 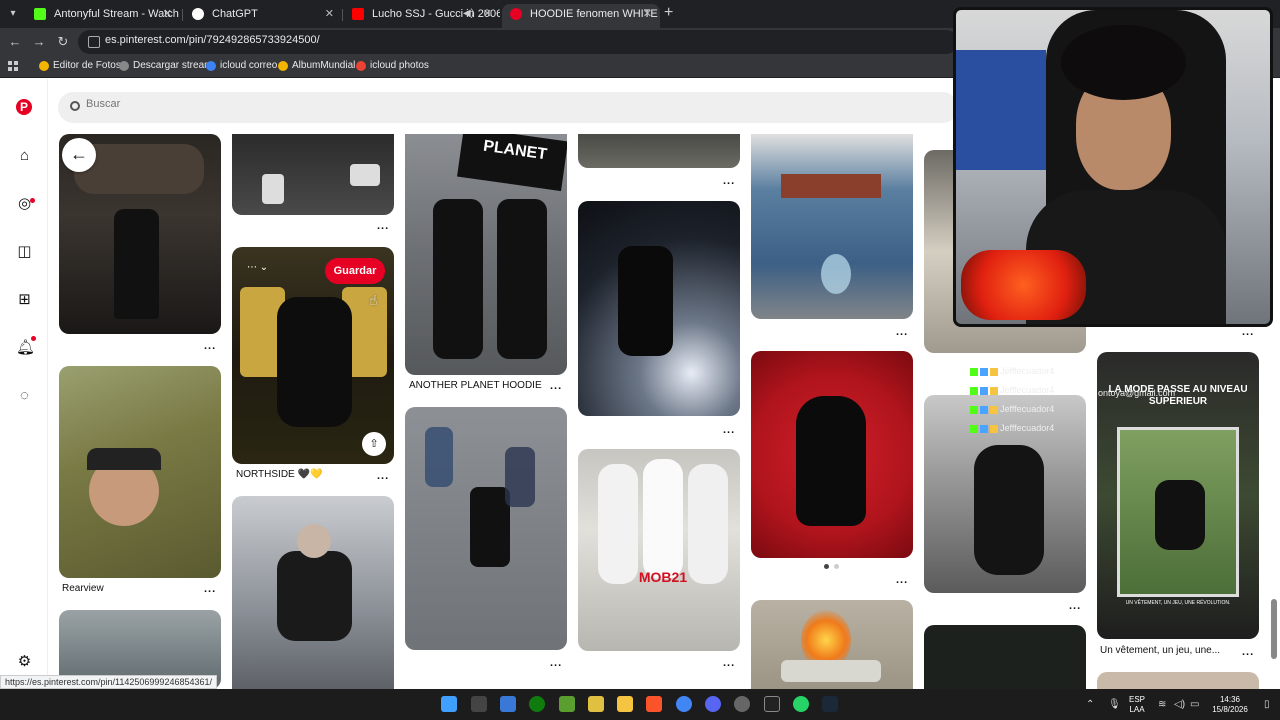 What do you see at coordinates (1178, 680) in the screenshot?
I see `pin-image-partial` at bounding box center [1178, 680].